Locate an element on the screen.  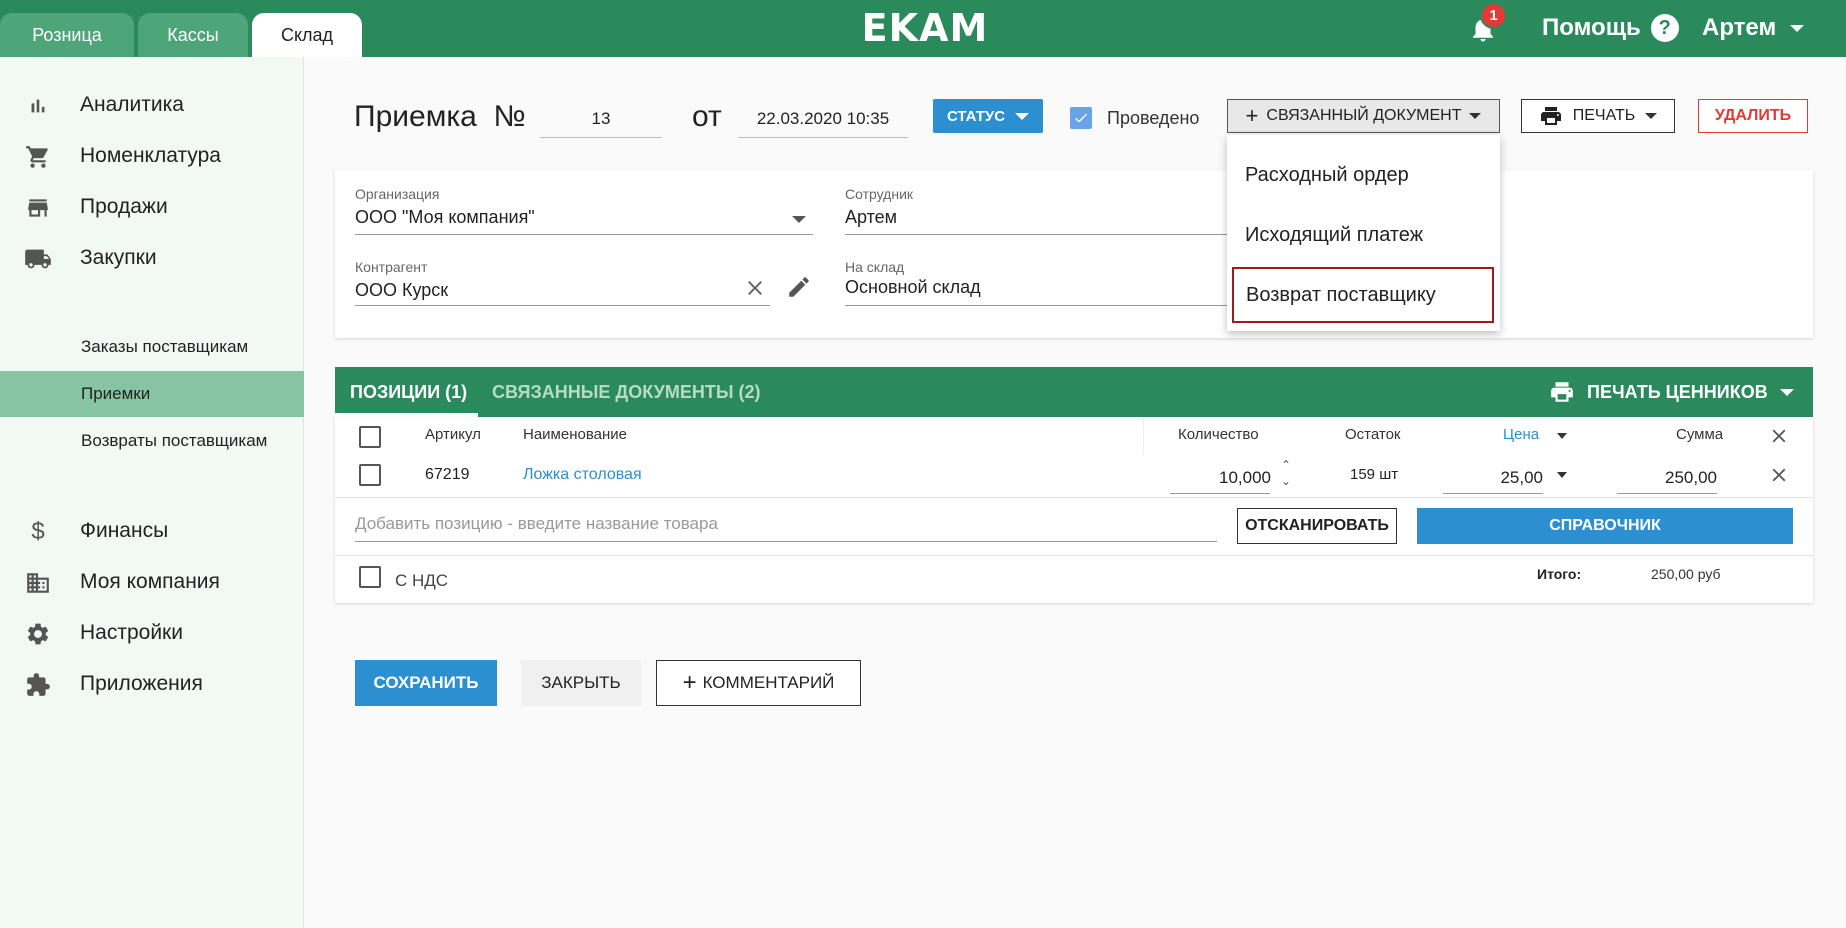
column-header-sum: Сумма is located at coordinates (1700, 434).